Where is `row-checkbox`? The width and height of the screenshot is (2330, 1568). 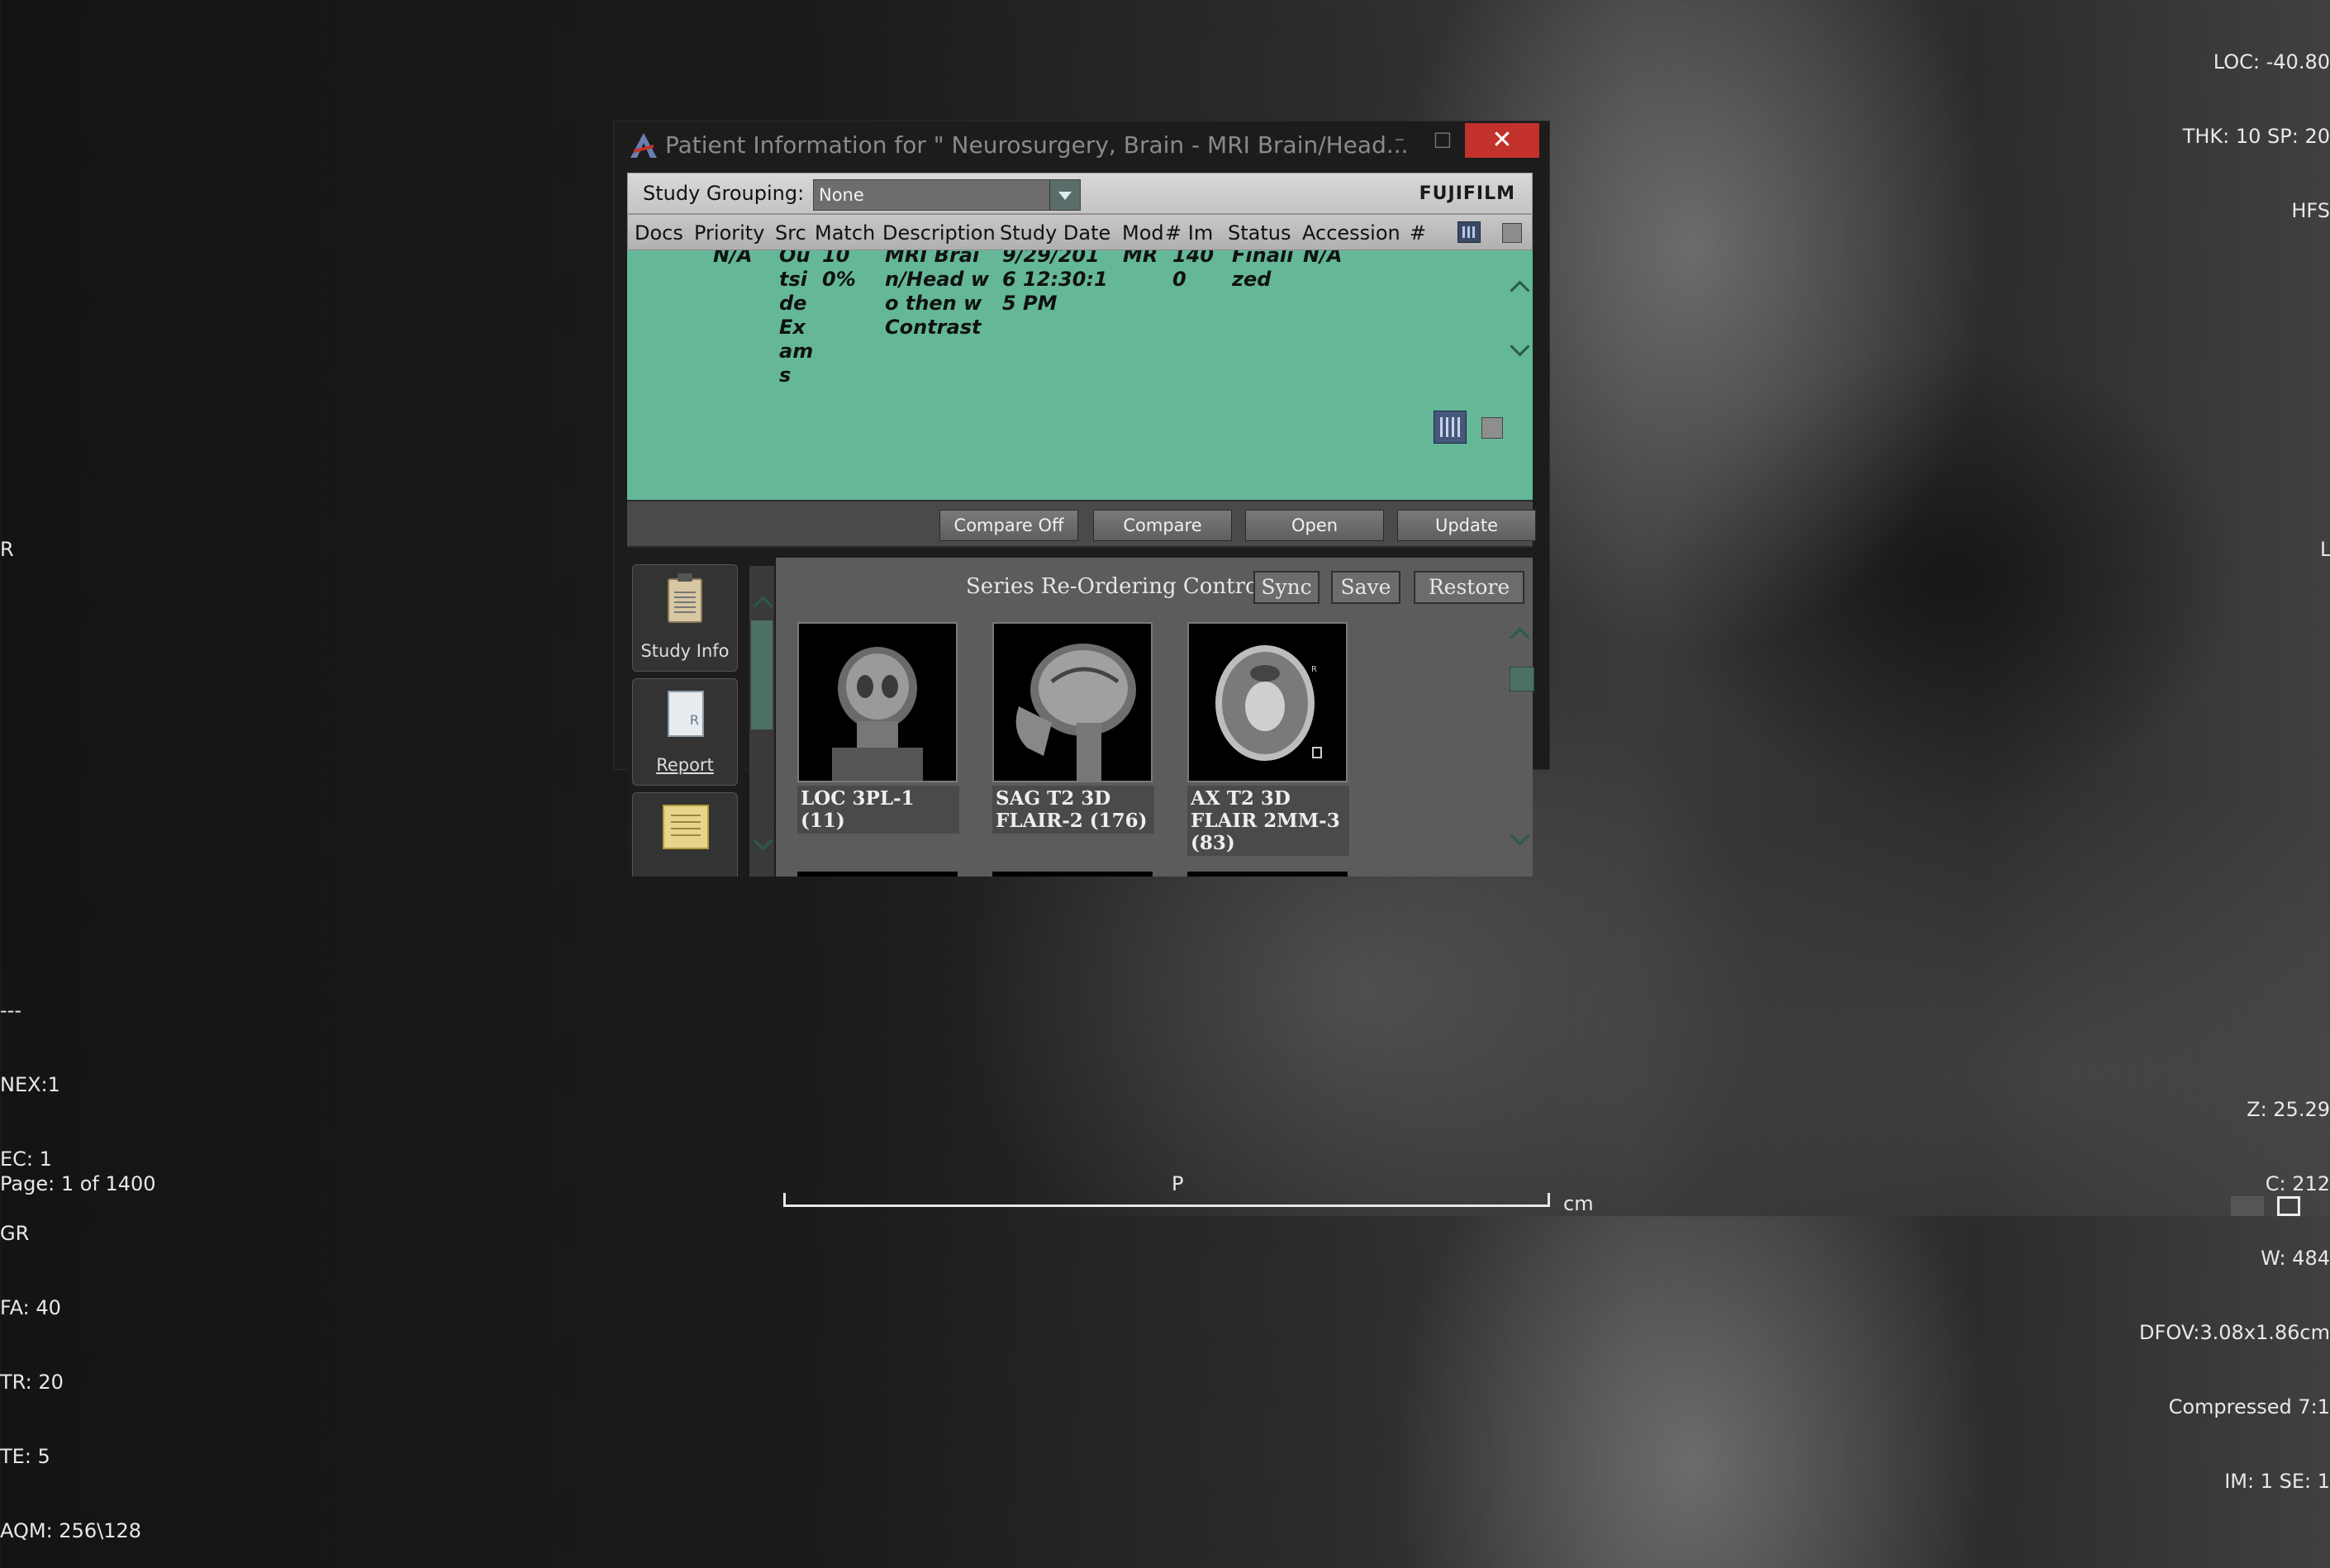 row-checkbox is located at coordinates (1492, 428).